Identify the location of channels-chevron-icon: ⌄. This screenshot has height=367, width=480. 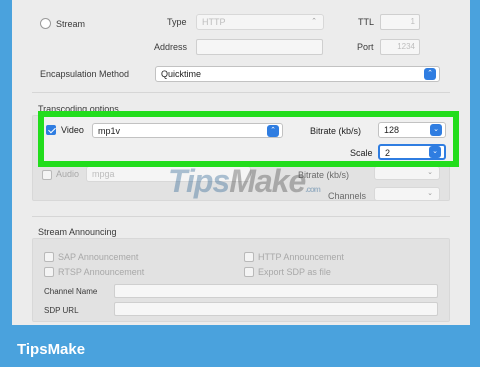
(430, 193).